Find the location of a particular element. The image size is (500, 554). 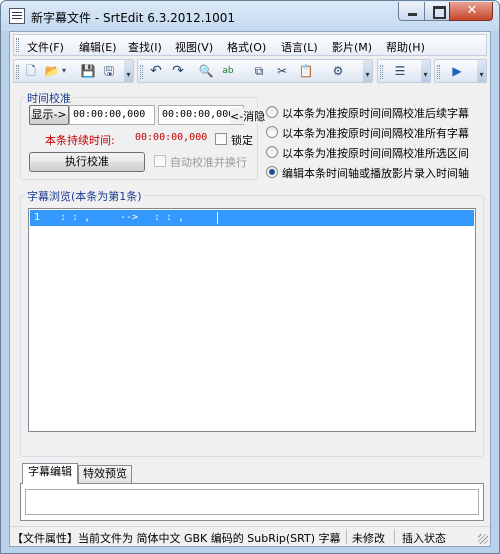

status-modified: 未修改 is located at coordinates (368, 538).